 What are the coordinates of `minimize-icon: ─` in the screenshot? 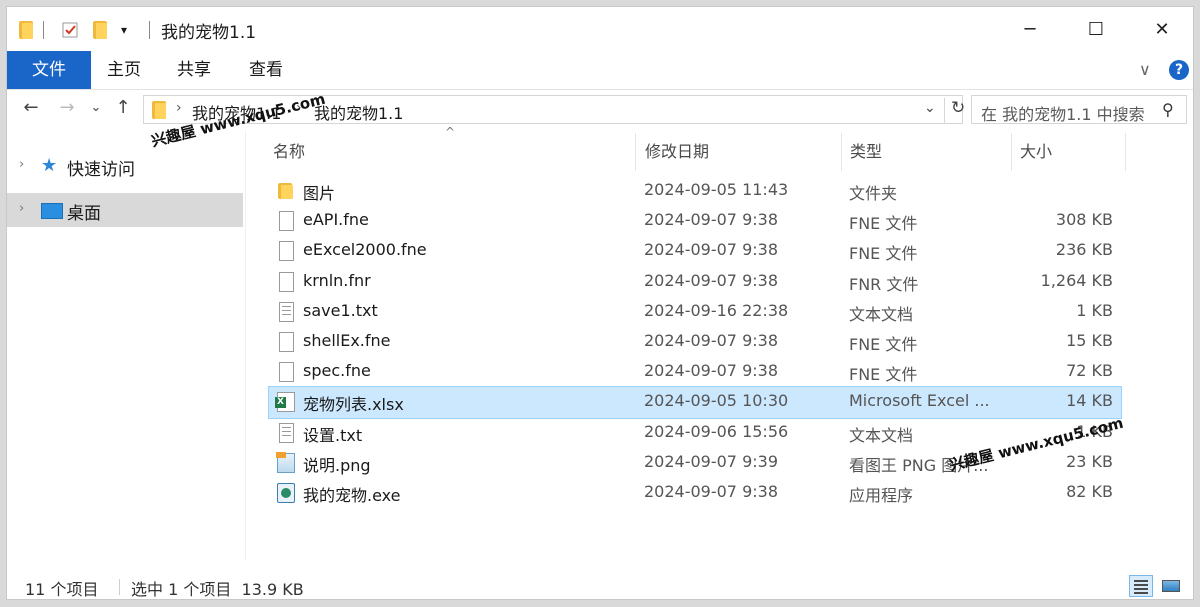 It's located at (1030, 29).